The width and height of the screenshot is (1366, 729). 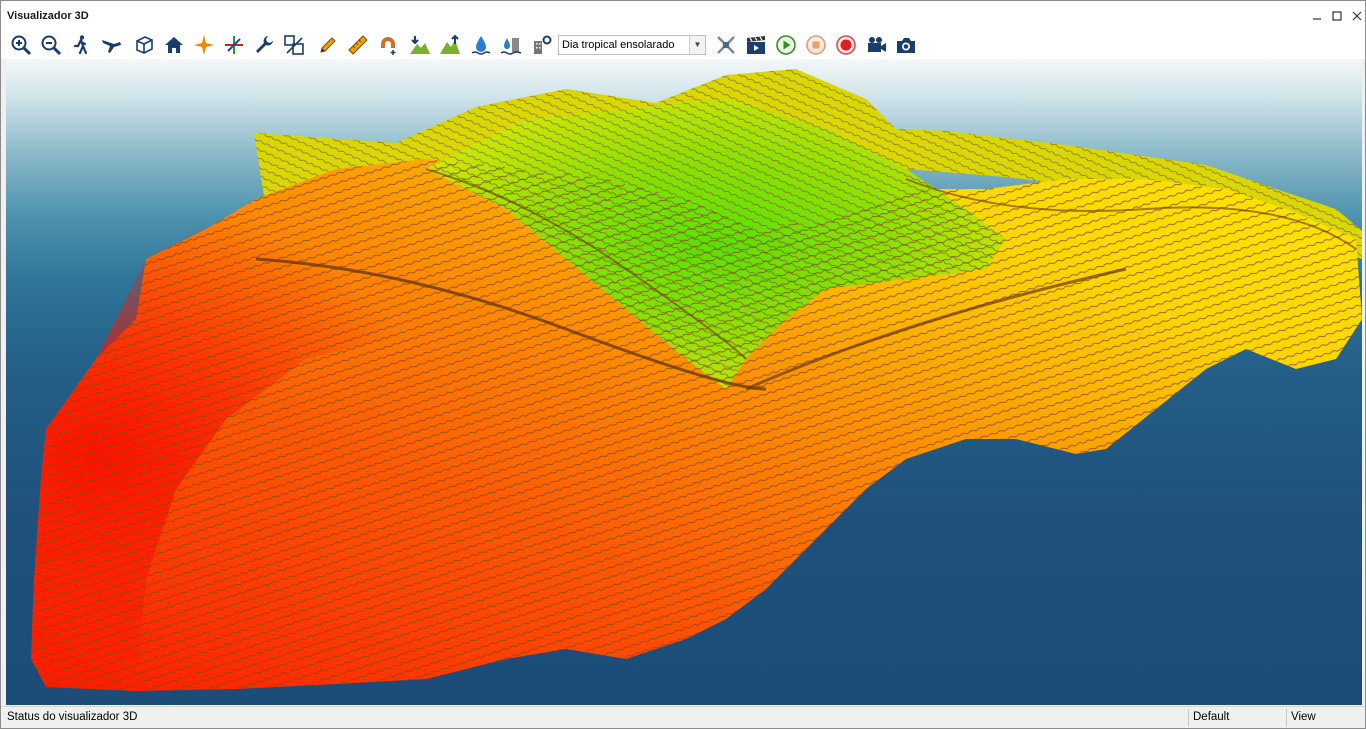 I want to click on record-icon, so click(x=846, y=45).